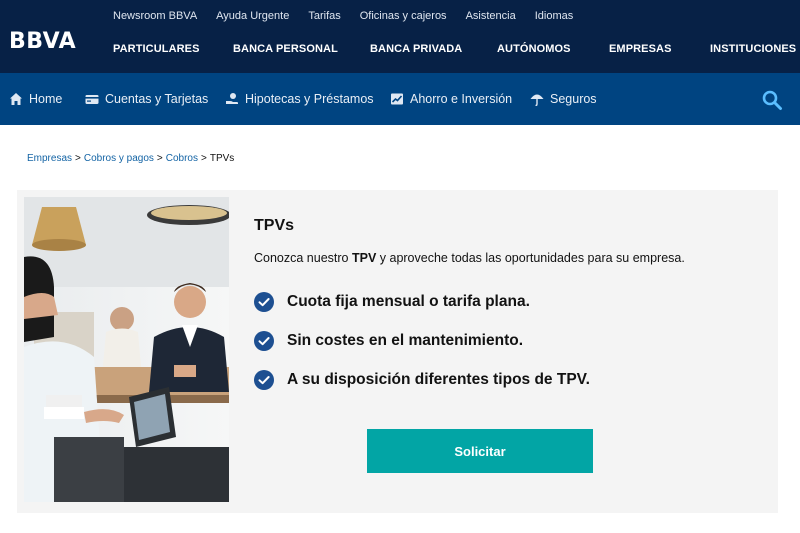  I want to click on card-icon, so click(92, 99).